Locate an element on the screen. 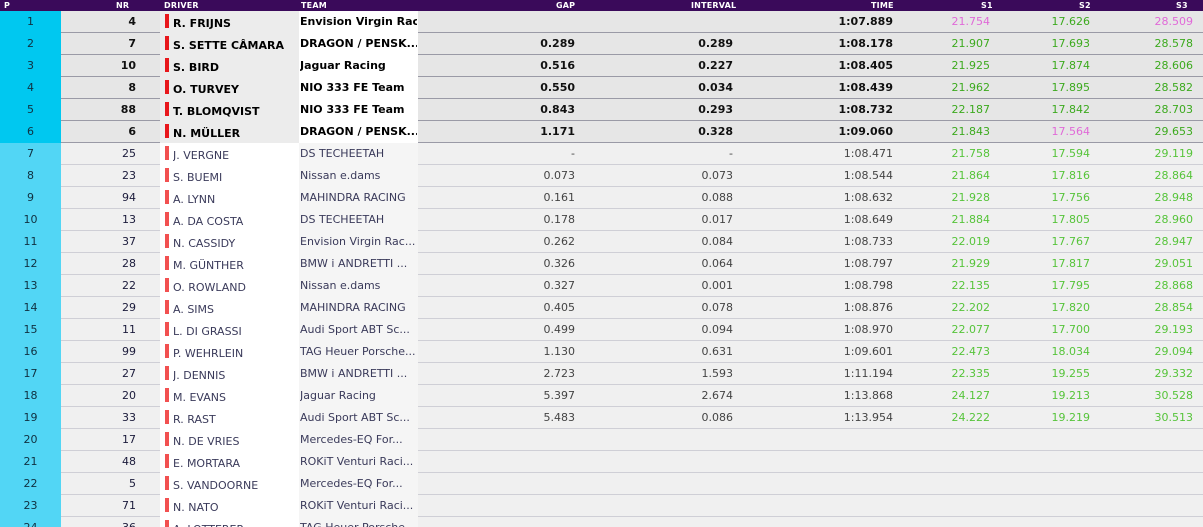 The image size is (1203, 527). team-name: DS TECHEETAH is located at coordinates (342, 153).